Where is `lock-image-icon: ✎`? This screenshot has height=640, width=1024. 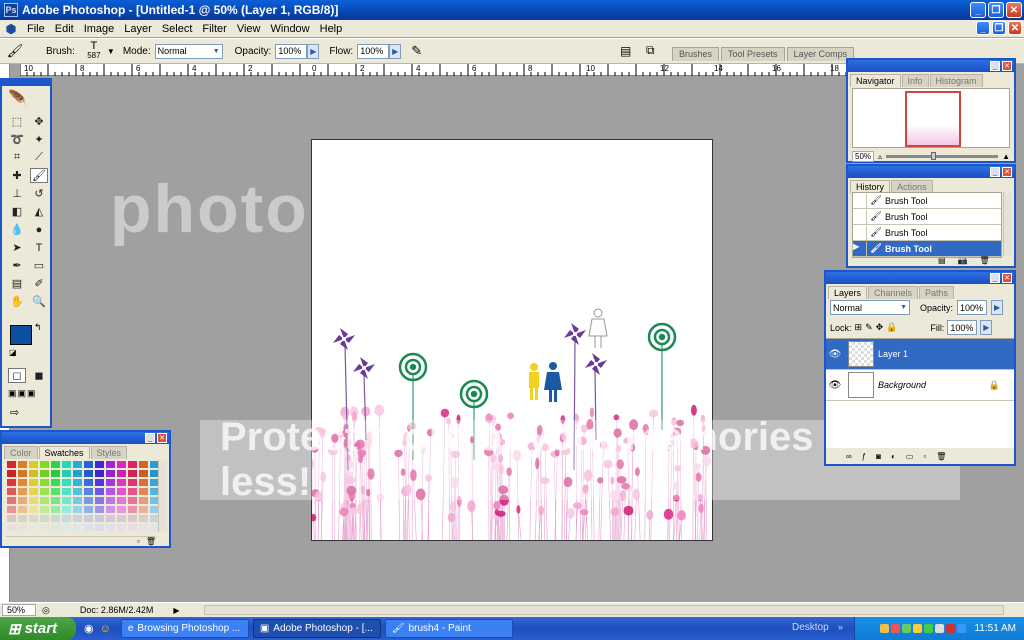 lock-image-icon: ✎ is located at coordinates (869, 327).